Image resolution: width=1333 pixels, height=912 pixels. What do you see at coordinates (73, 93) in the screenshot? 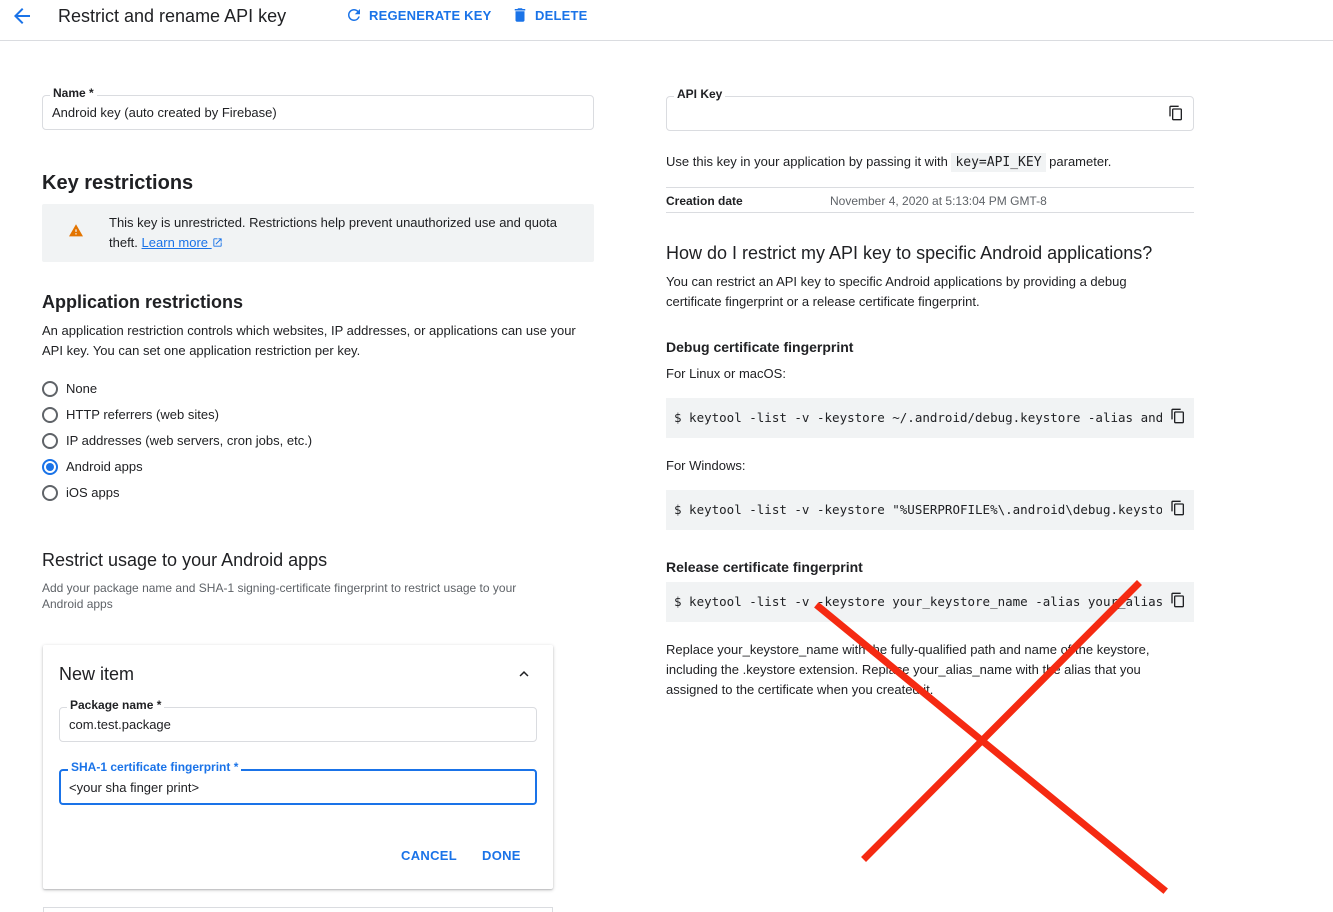
I see `name-field-label: Name *` at bounding box center [73, 93].